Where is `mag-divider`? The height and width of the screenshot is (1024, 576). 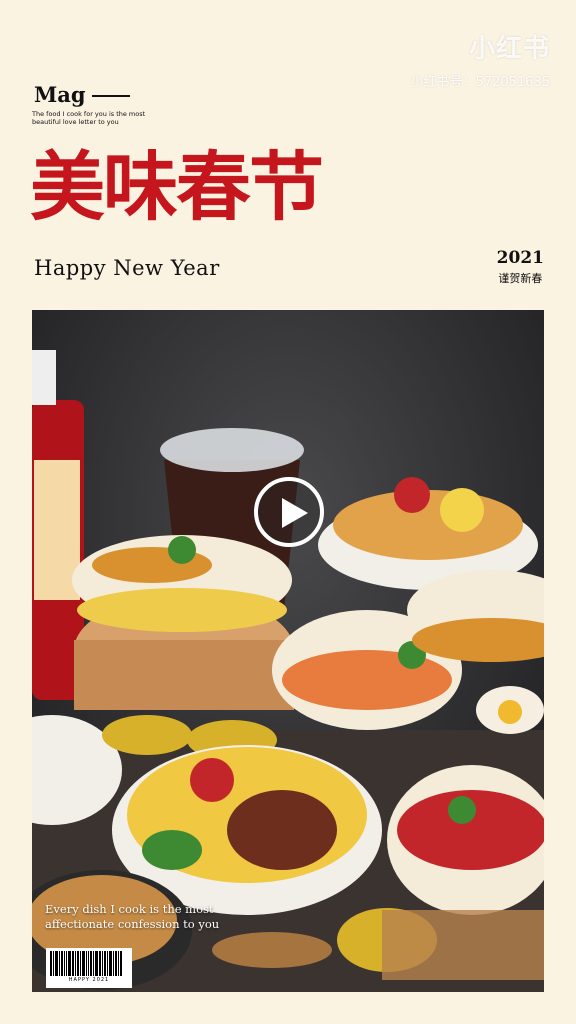 mag-divider is located at coordinates (111, 96).